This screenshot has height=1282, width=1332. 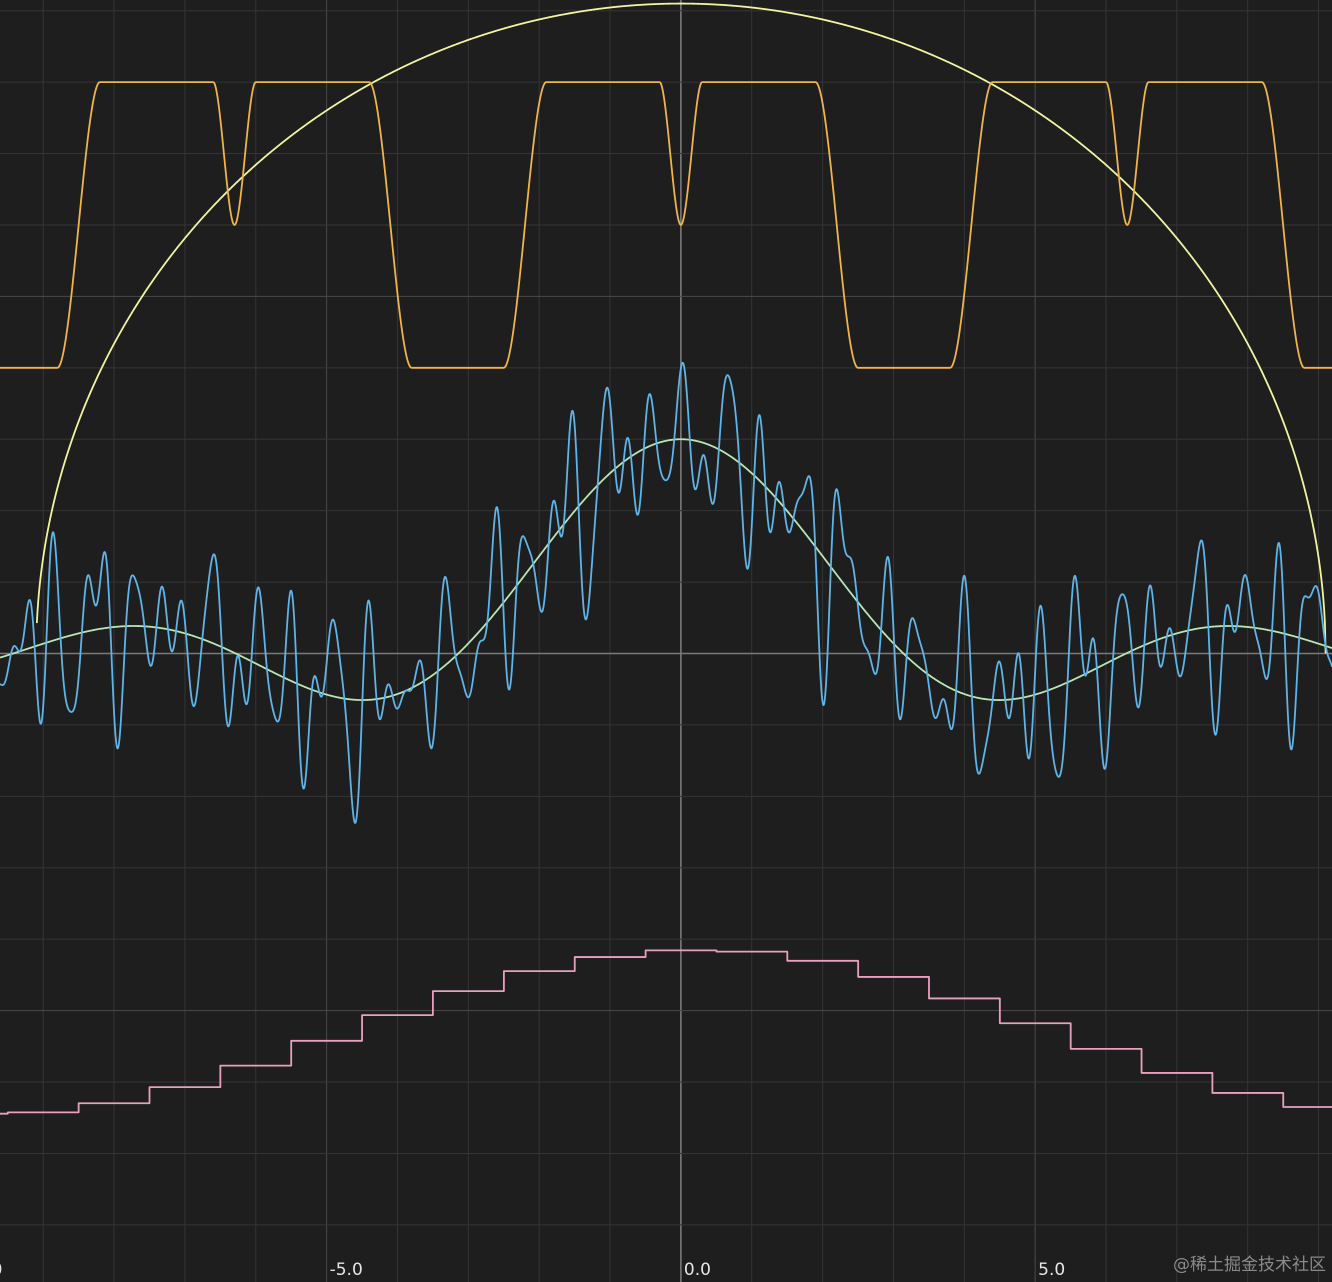 I want to click on watermark-text: @稀土掘金技术社区, so click(x=1249, y=1265).